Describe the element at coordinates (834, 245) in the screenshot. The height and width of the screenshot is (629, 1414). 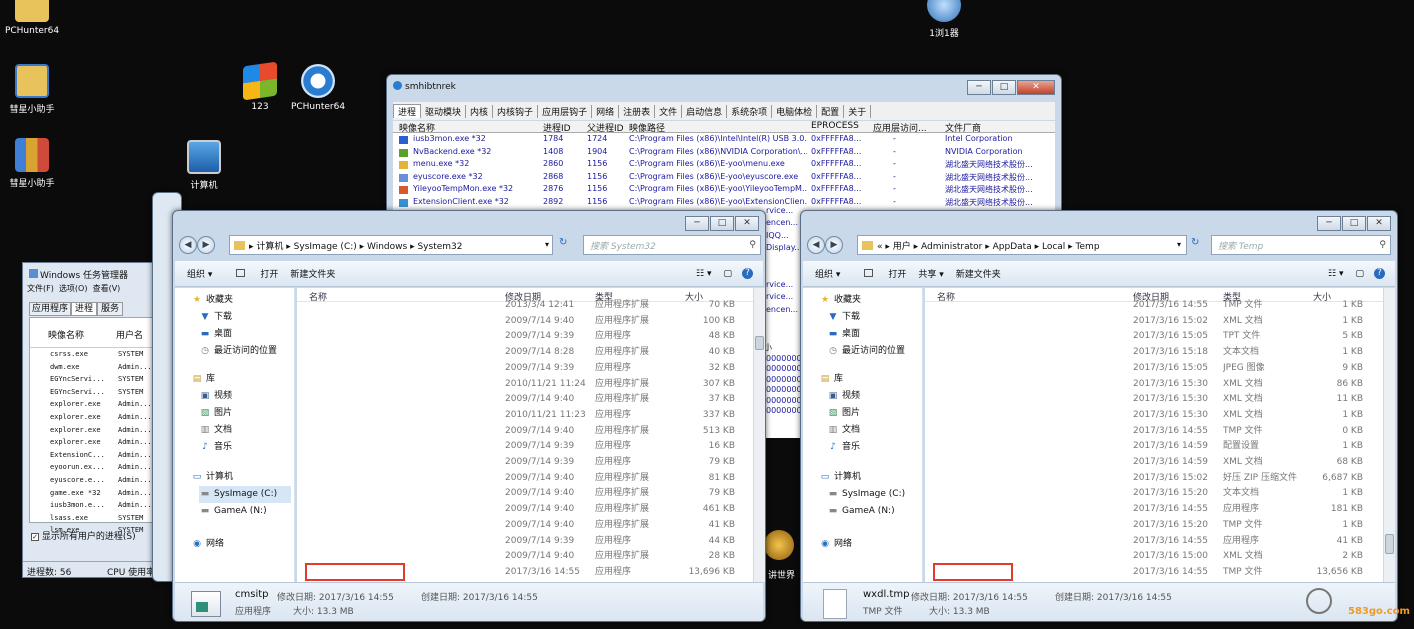
I see `forward-button: ▶` at that location.